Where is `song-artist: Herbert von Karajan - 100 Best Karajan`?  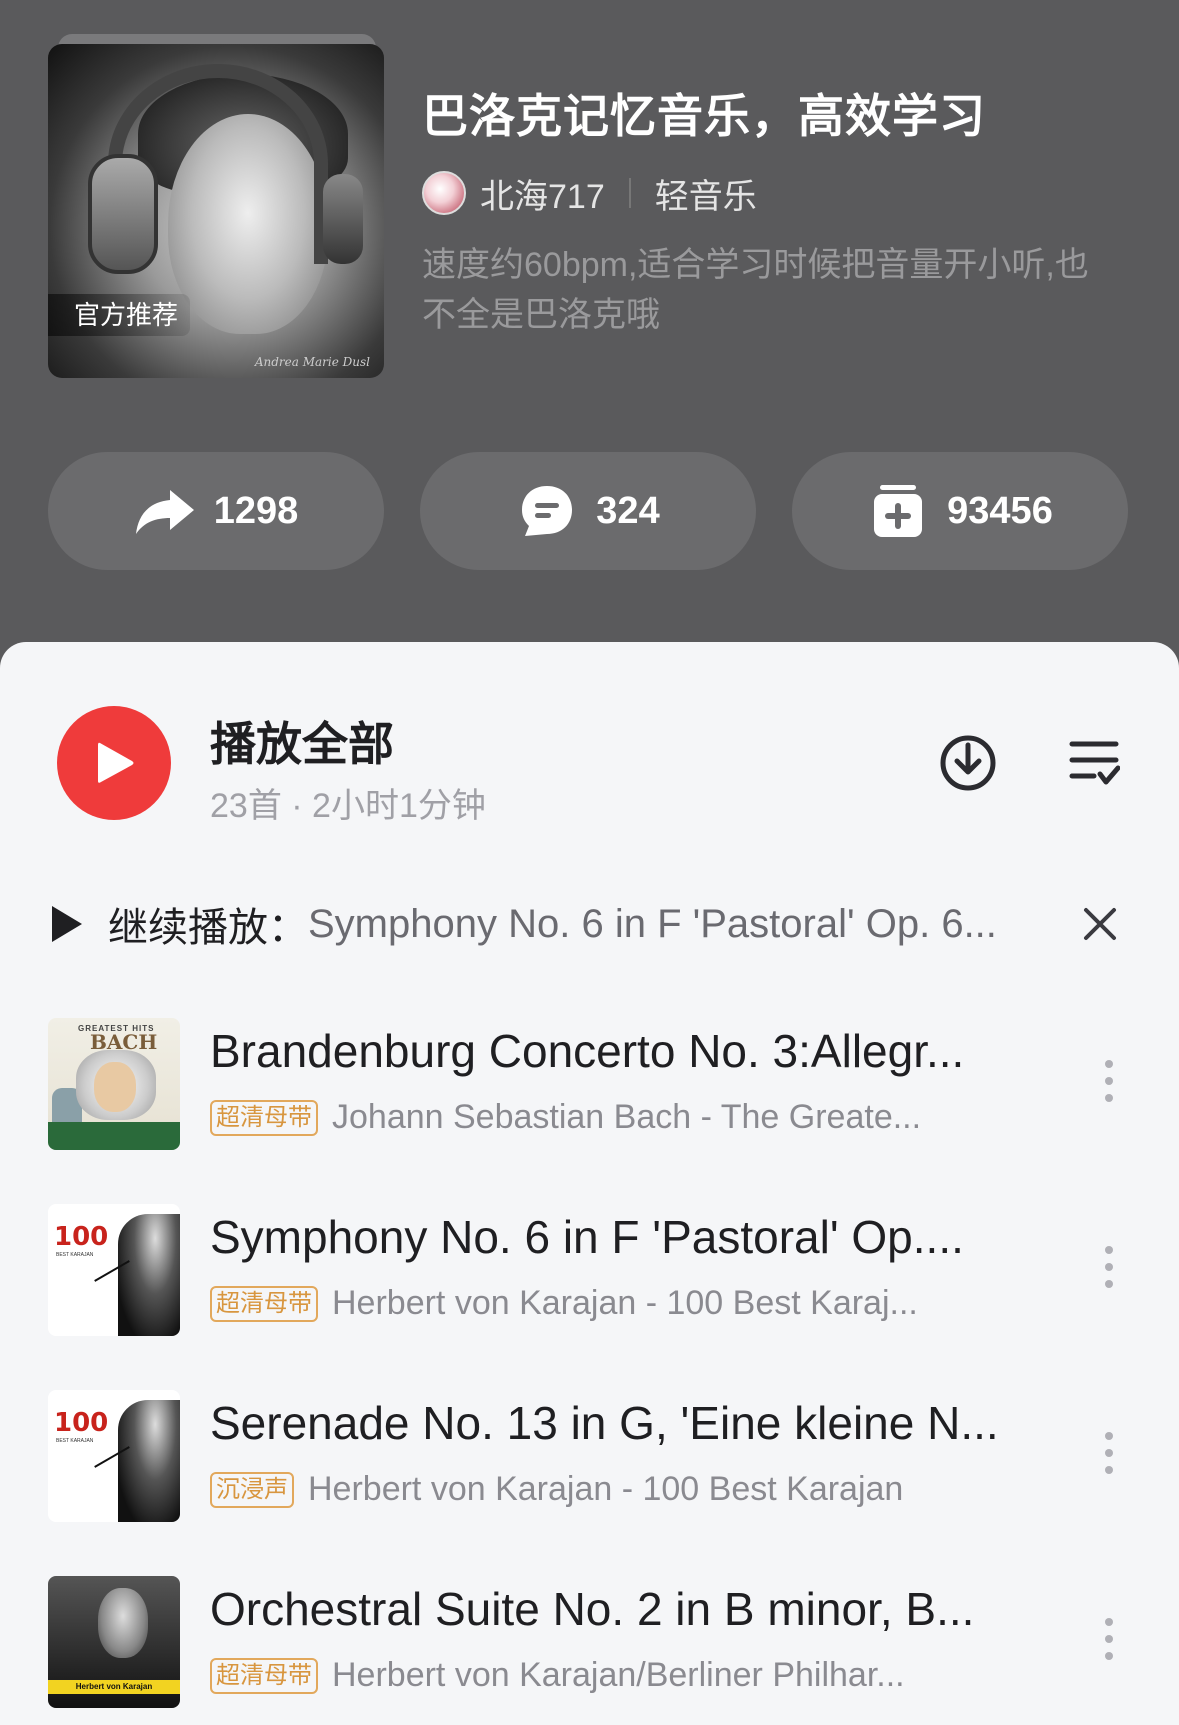 song-artist: Herbert von Karajan - 100 Best Karajan is located at coordinates (606, 1489).